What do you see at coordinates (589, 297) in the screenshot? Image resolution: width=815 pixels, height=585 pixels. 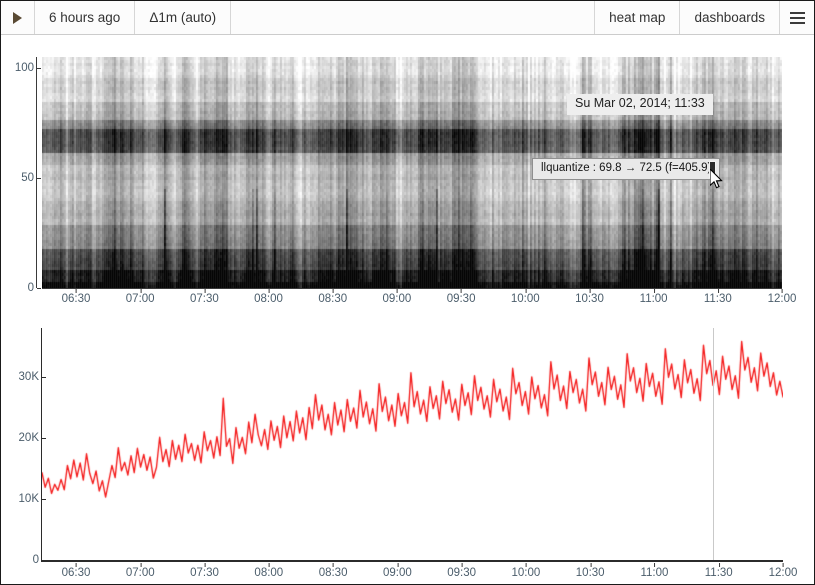 I see `heatmap-x-tick: 10:30` at bounding box center [589, 297].